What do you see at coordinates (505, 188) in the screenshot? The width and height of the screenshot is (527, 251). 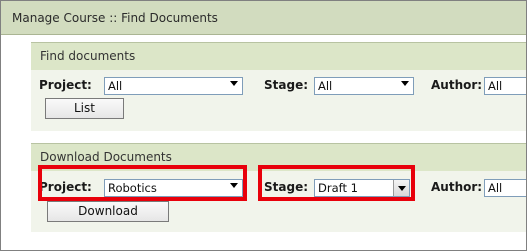 I see `download-author-select: All` at bounding box center [505, 188].